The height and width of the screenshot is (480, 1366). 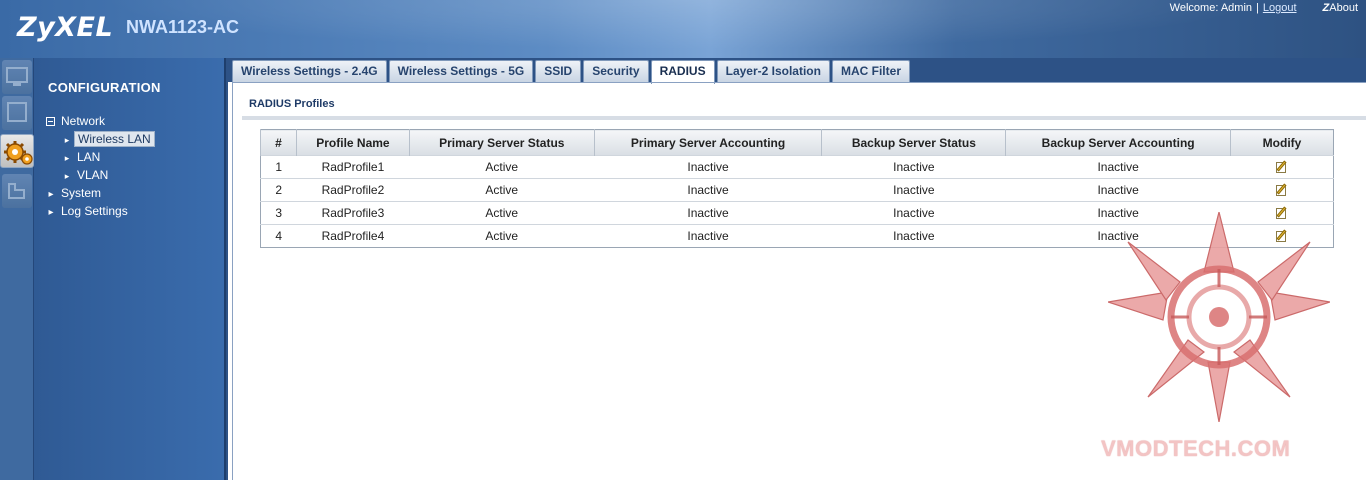 I want to click on column-header: Primary Server Accounting, so click(x=707, y=142).